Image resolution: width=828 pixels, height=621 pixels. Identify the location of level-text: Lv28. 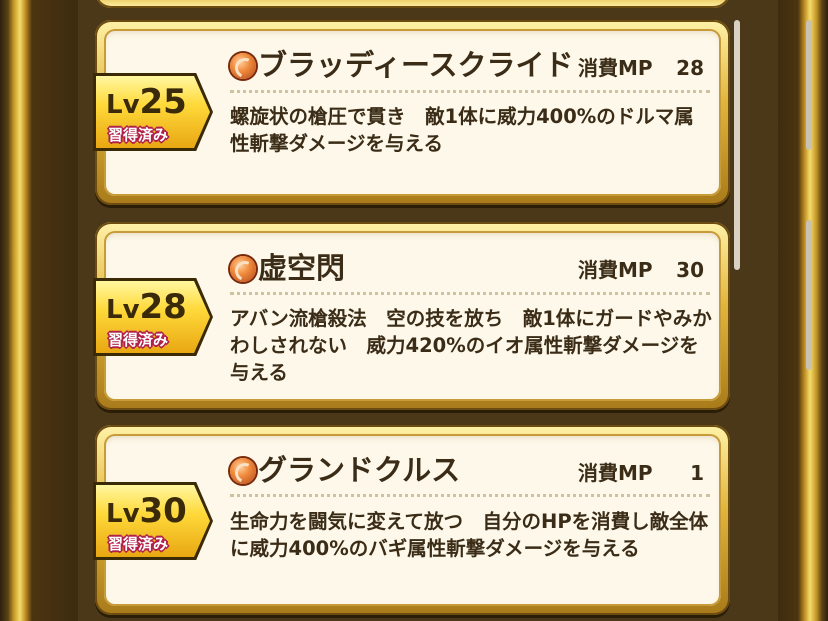
(146, 307).